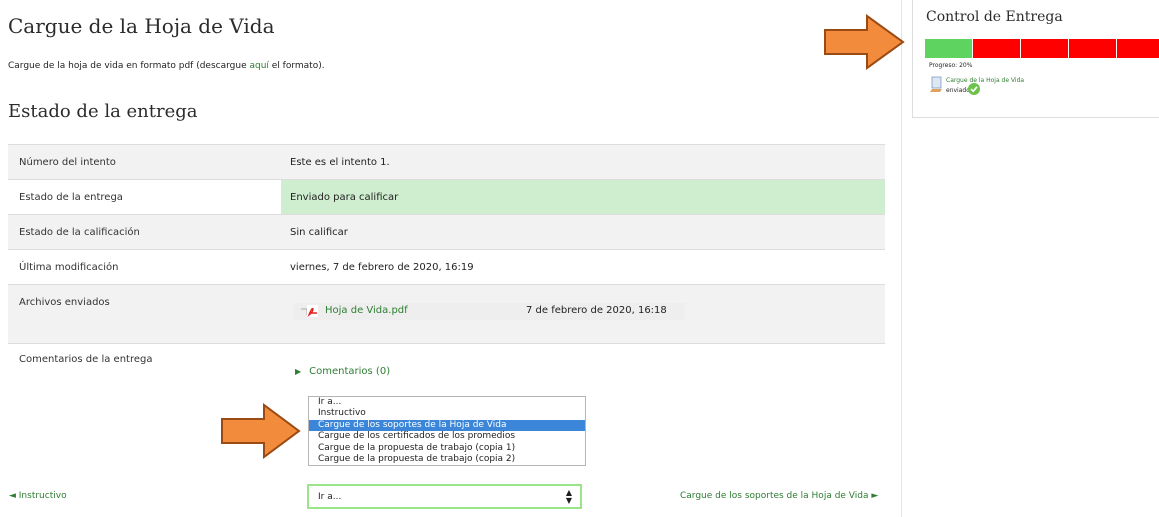 This screenshot has width=1159, height=517. I want to click on check-icon, so click(974, 90).